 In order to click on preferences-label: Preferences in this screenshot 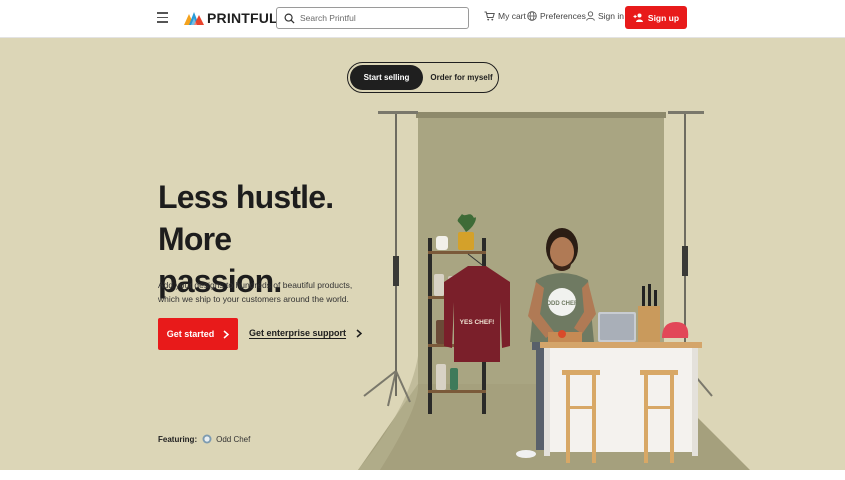, I will do `click(563, 16)`.